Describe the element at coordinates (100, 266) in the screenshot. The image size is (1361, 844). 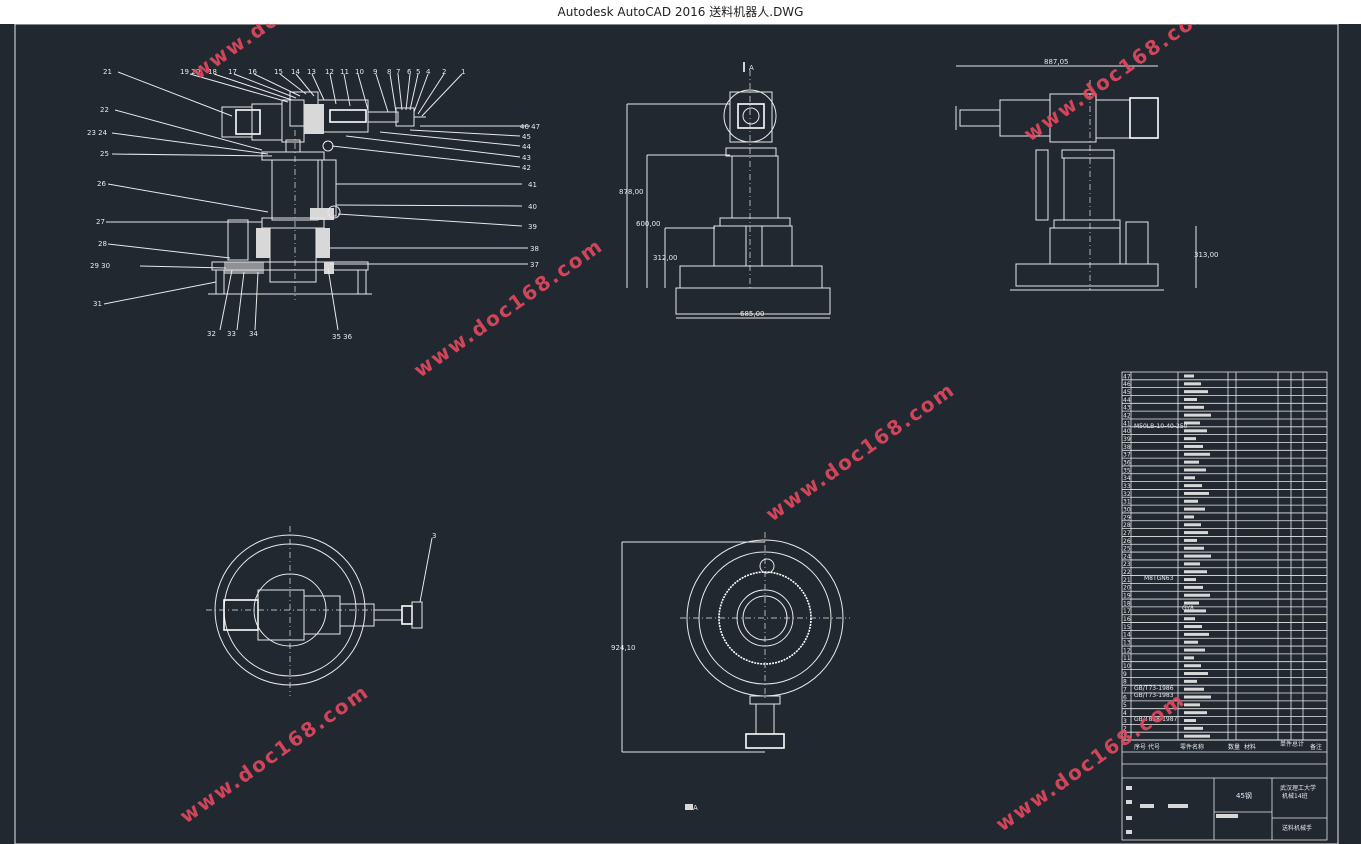
I see `part-label: 29 30` at that location.